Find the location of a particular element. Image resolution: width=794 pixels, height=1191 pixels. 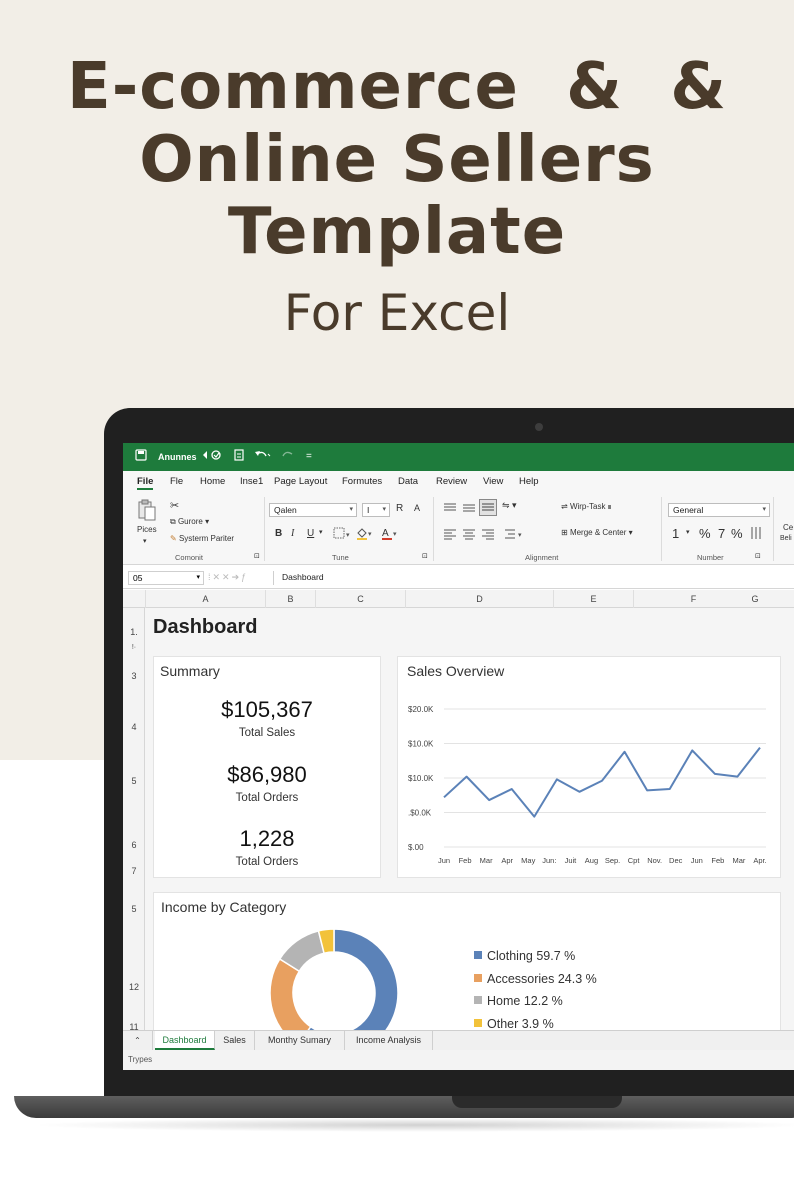

title-bar: Anunnes = is located at coordinates (458, 457).